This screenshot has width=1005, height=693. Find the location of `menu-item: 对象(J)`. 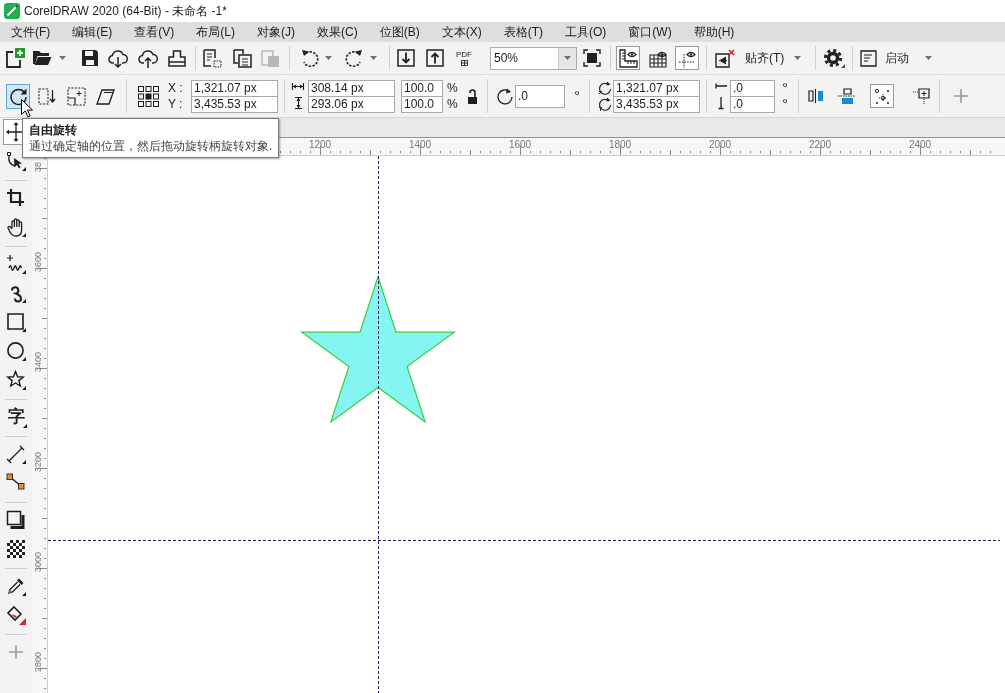

menu-item: 对象(J) is located at coordinates (276, 32).